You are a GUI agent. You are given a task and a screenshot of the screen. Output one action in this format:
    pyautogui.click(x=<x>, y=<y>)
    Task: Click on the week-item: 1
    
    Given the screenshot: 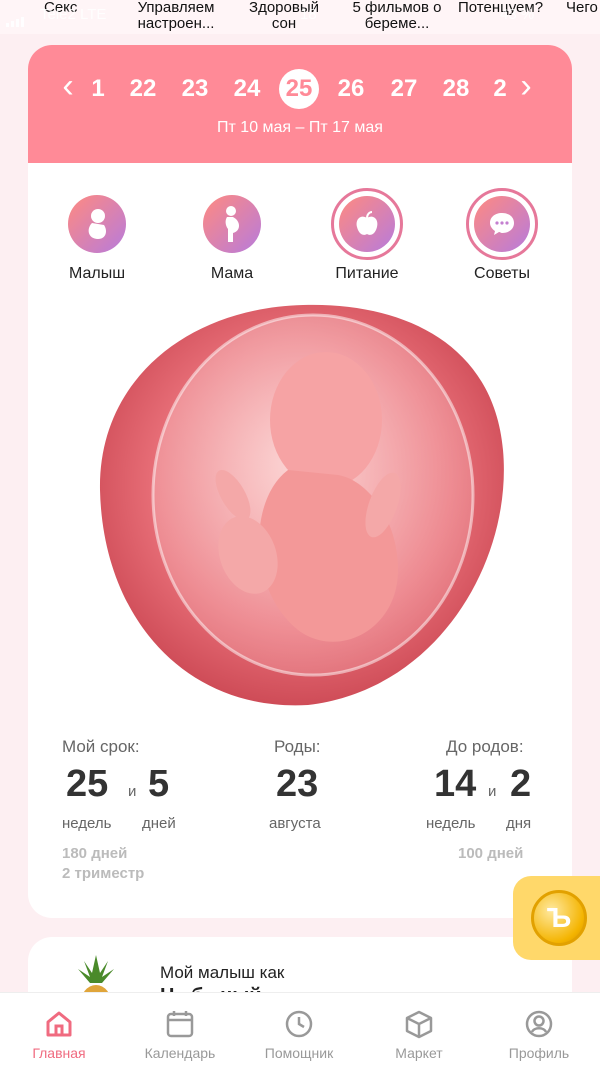 What is the action you would take?
    pyautogui.click(x=98, y=89)
    